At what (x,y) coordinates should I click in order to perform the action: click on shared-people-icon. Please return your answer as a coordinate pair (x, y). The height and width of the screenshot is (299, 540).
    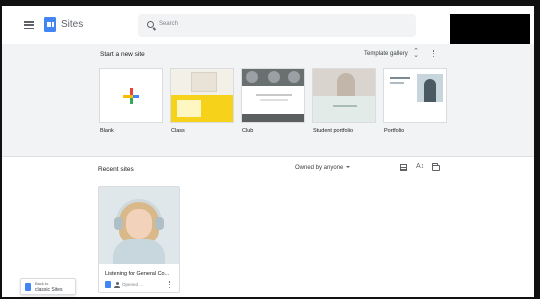
    Looking at the image, I should click on (117, 285).